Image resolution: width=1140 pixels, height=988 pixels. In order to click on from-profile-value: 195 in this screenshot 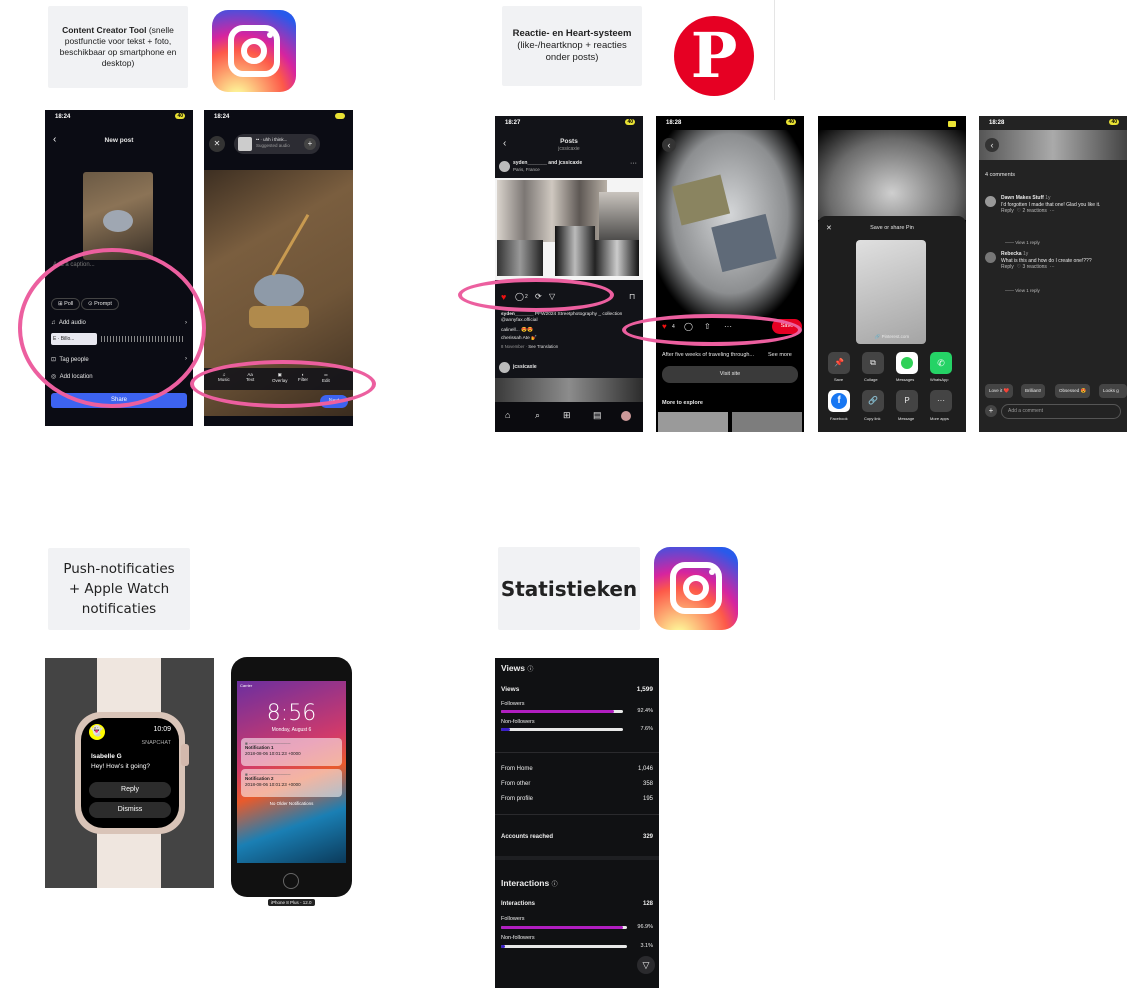, I will do `click(647, 799)`.